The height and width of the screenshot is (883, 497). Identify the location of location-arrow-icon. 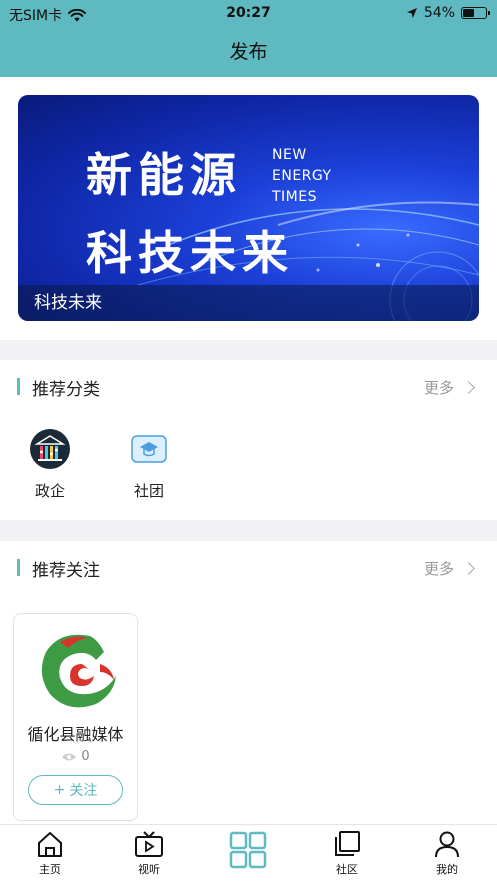
(411, 13).